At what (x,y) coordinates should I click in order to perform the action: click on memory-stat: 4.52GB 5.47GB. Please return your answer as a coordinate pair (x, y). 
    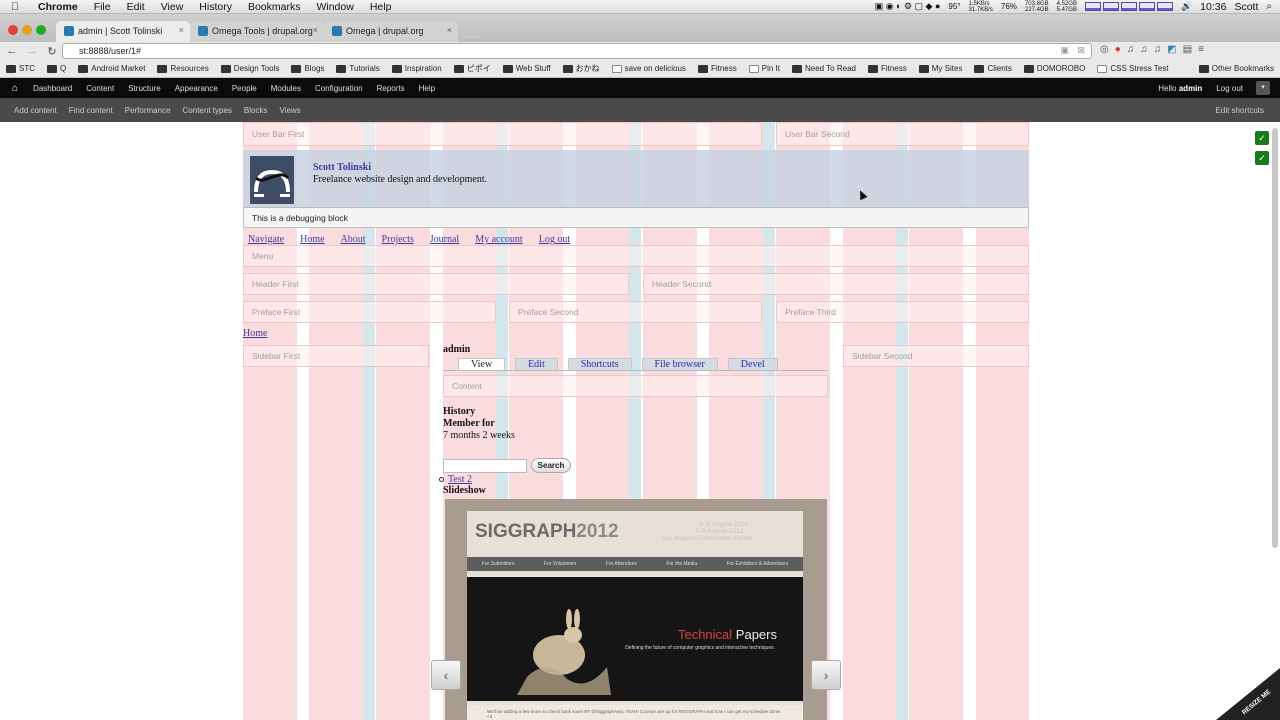
    Looking at the image, I should click on (1067, 7).